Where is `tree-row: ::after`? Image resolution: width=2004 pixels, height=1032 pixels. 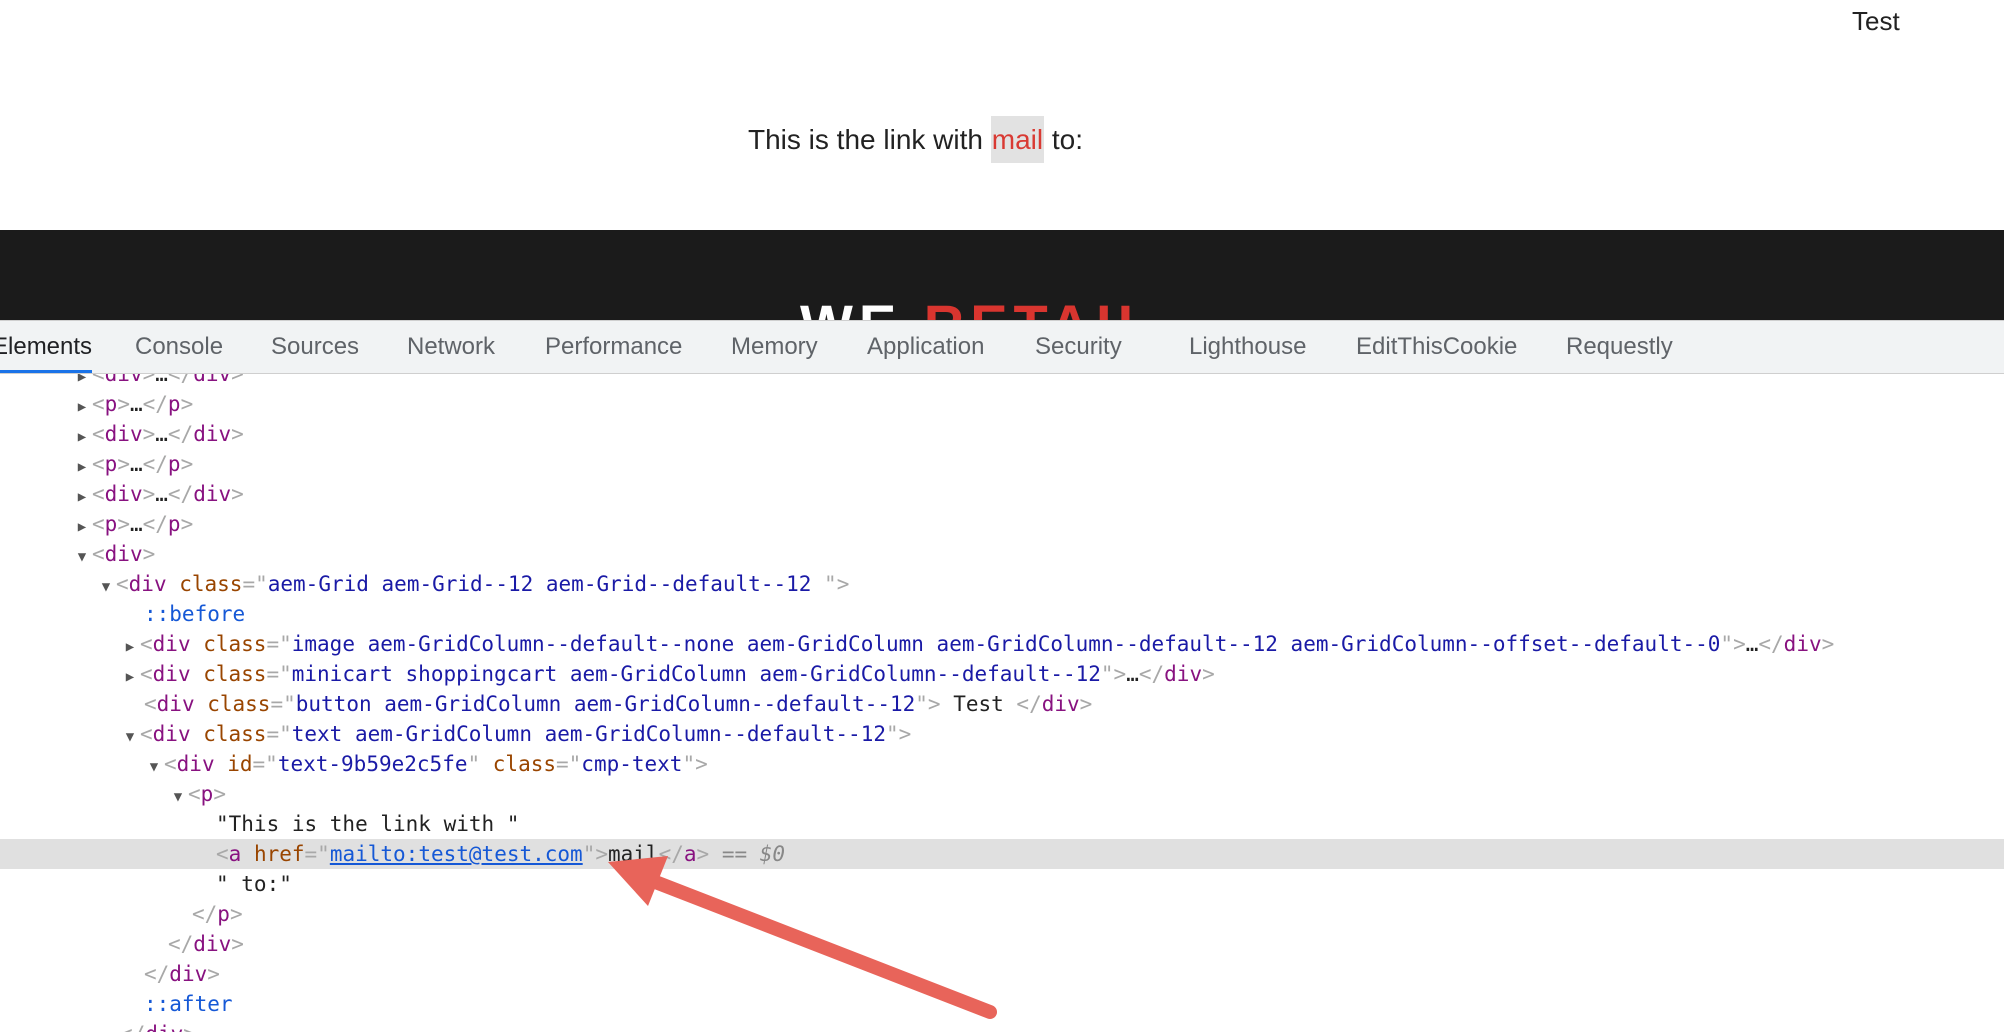
tree-row: ::after is located at coordinates (1002, 1004).